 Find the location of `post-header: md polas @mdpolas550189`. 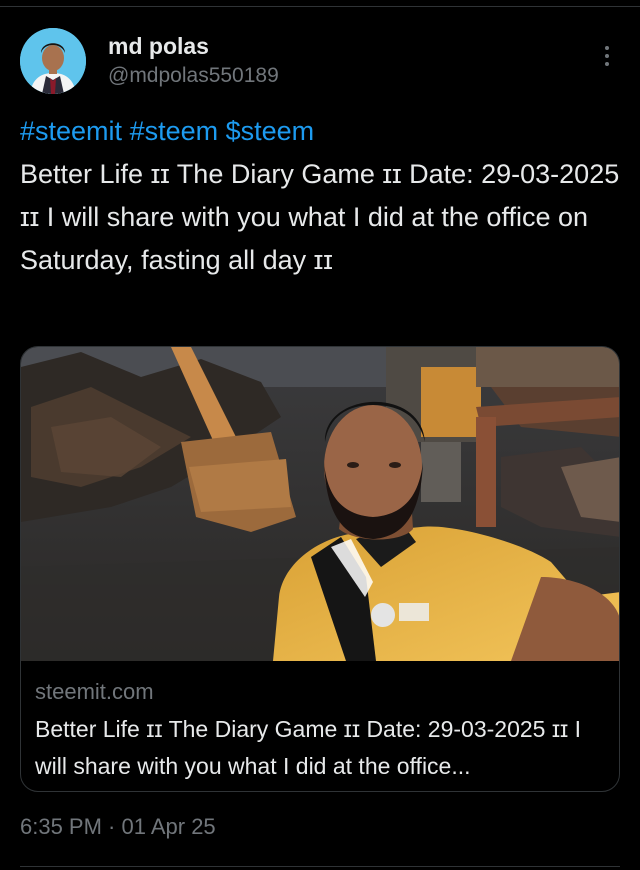

post-header: md polas @mdpolas550189 is located at coordinates (320, 63).